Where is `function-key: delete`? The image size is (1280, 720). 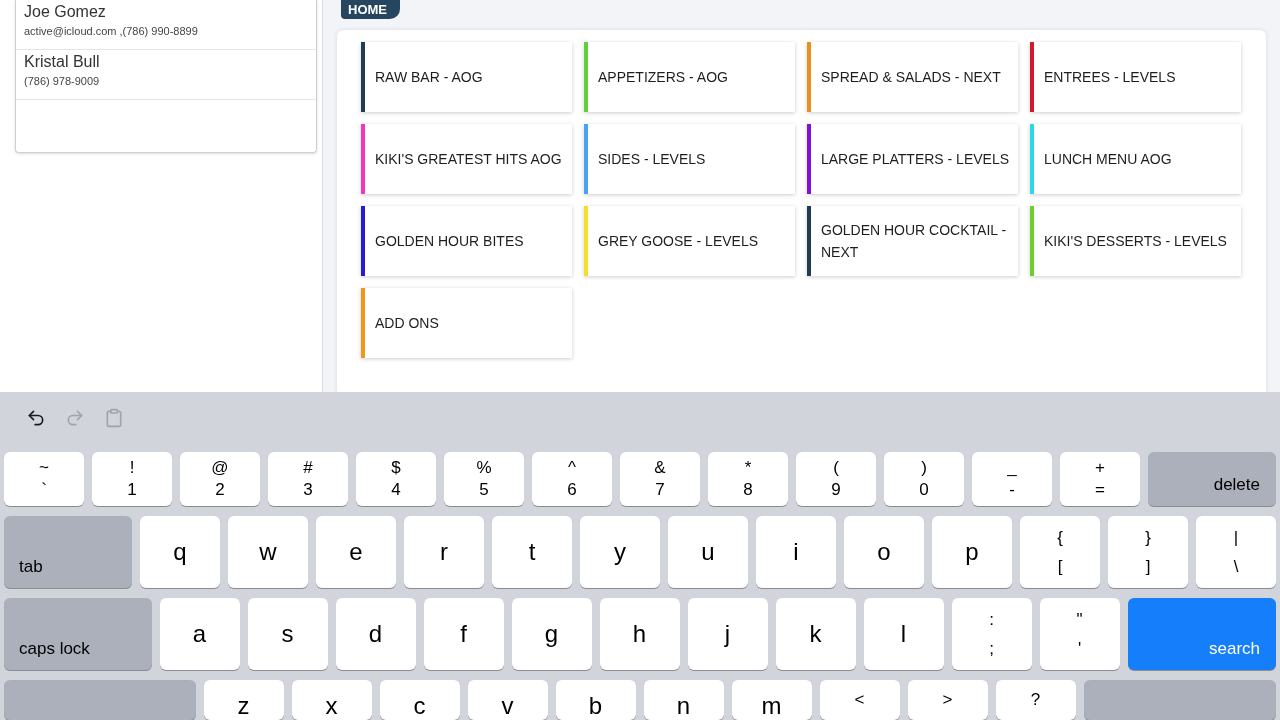
function-key: delete is located at coordinates (1212, 479).